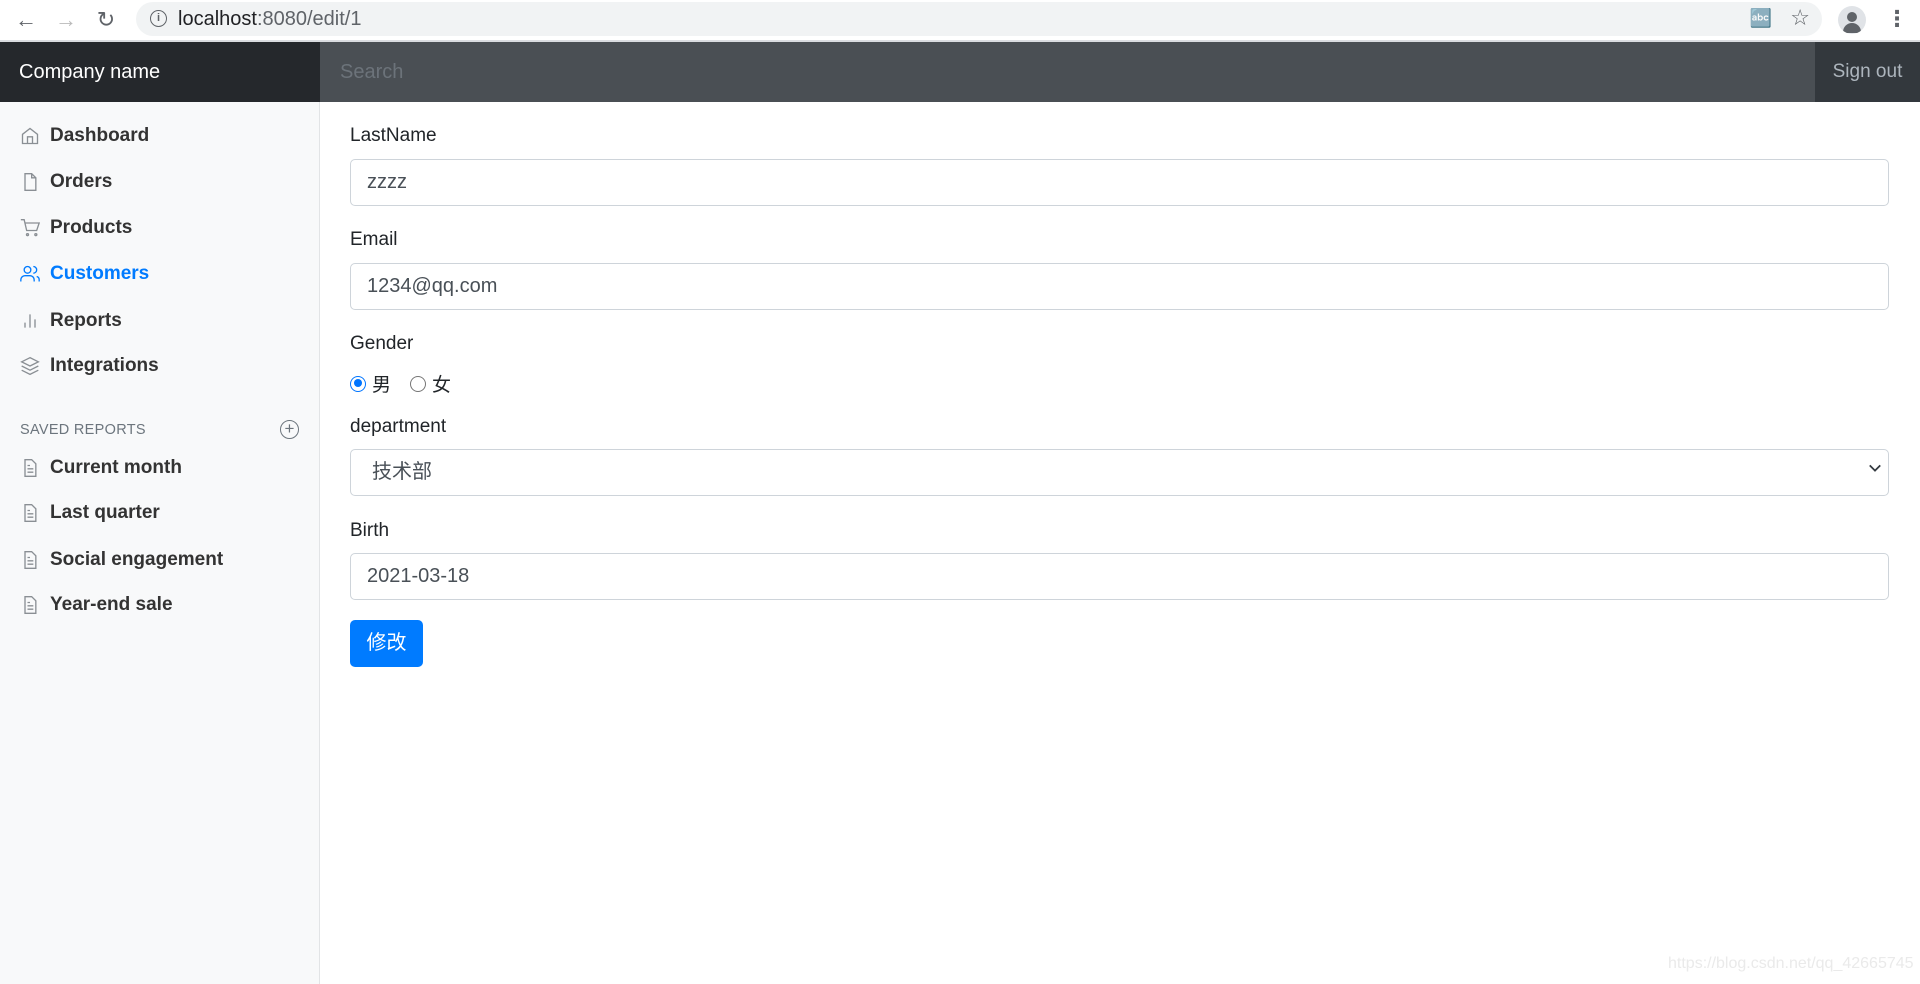  I want to click on url-text: localhost:8080/edit/1, so click(269, 19).